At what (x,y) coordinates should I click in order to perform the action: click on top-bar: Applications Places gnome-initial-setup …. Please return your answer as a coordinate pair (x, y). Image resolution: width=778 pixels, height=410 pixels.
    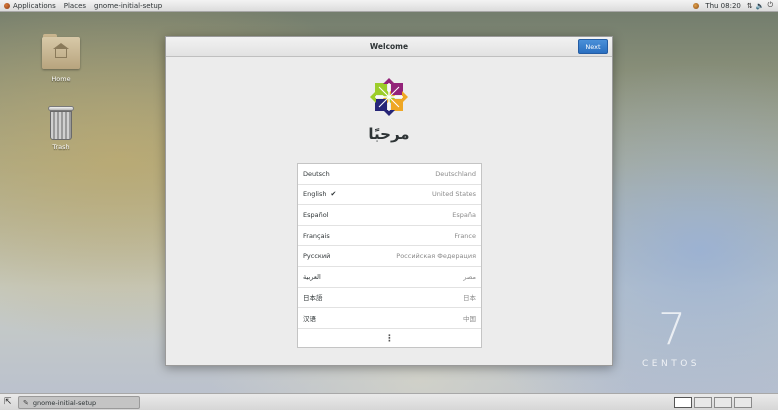
    Looking at the image, I should click on (389, 6).